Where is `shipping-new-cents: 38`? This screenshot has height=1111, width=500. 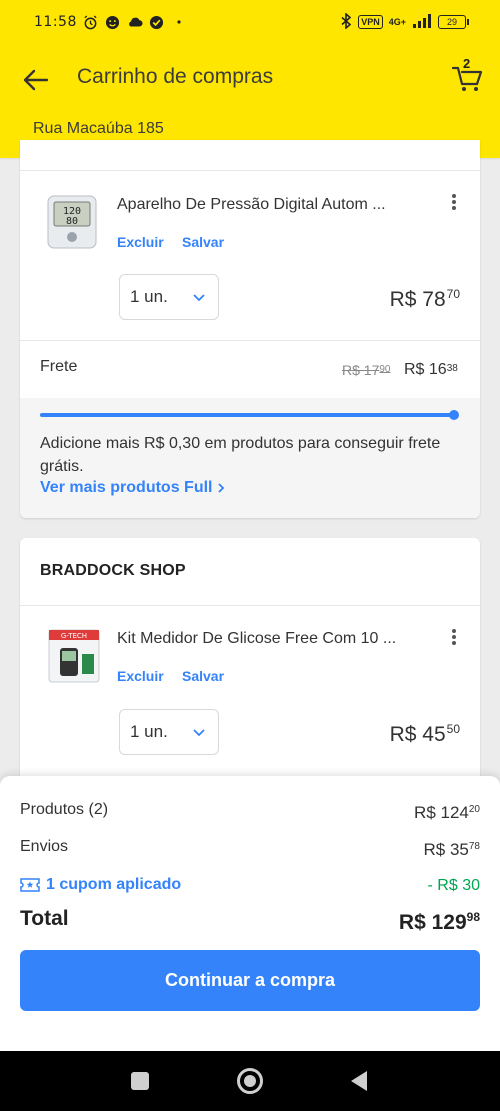 shipping-new-cents: 38 is located at coordinates (452, 368).